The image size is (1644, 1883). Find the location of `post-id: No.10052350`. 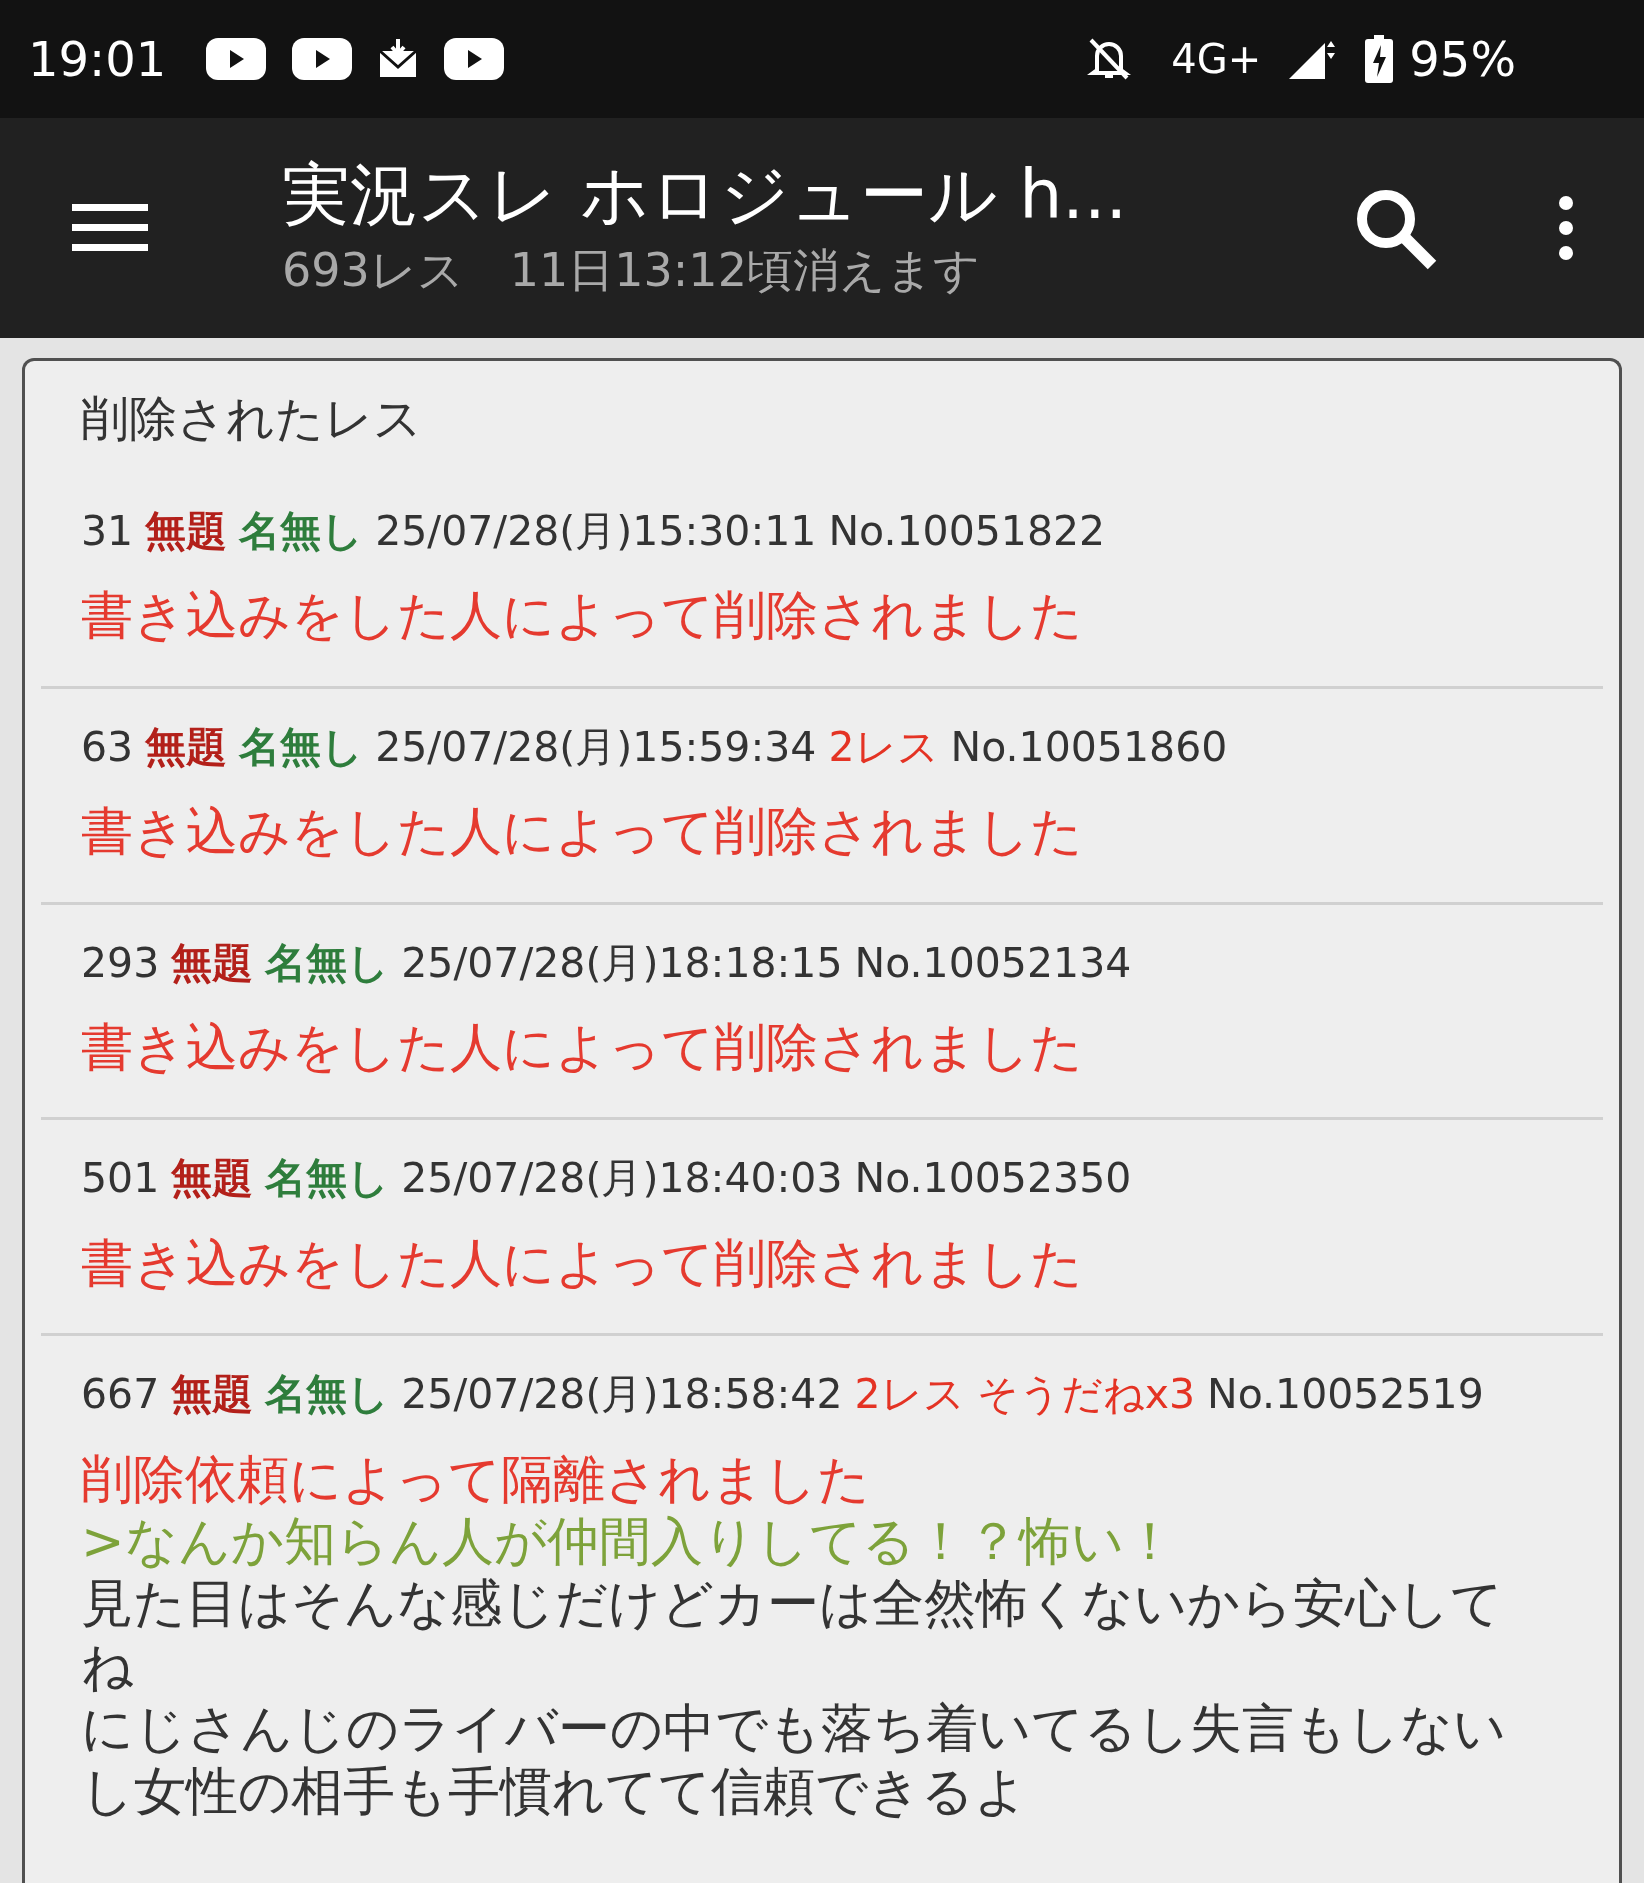

post-id: No.10052350 is located at coordinates (993, 1179).